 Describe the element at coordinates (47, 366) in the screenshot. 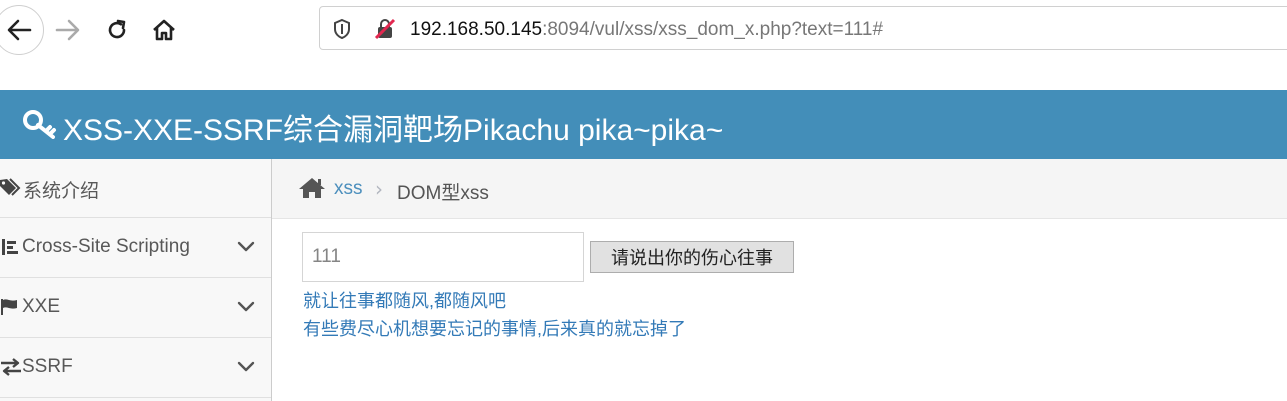

I see `sidebar-item-label: SSRF` at that location.